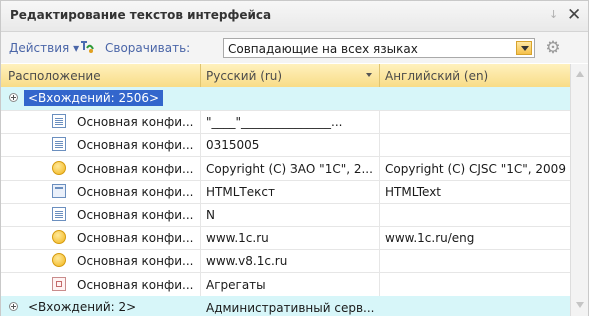 Image resolution: width=589 pixels, height=316 pixels. Describe the element at coordinates (148, 48) in the screenshot. I see `collapse-label: Сворачивать:` at that location.